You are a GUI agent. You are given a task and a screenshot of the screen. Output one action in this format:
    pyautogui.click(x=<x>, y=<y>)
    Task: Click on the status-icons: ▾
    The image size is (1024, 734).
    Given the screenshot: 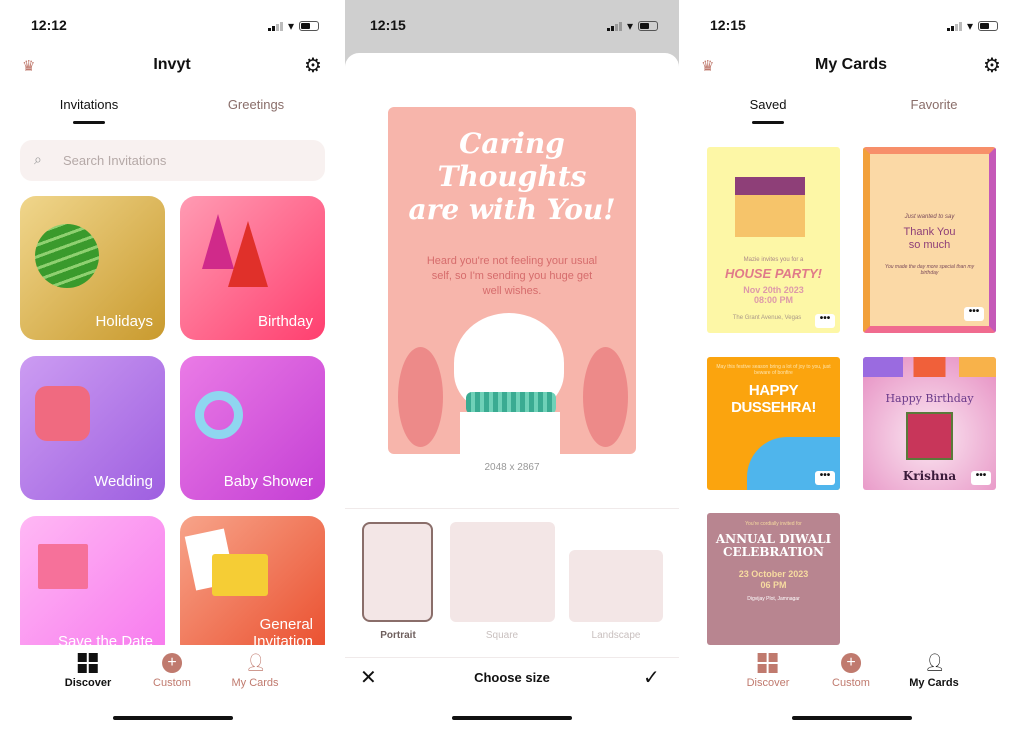 What is the action you would take?
    pyautogui.click(x=973, y=26)
    